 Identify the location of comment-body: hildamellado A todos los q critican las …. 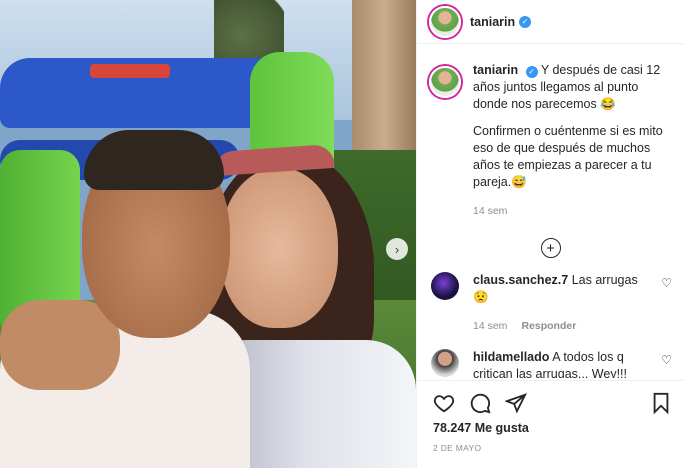
(563, 363).